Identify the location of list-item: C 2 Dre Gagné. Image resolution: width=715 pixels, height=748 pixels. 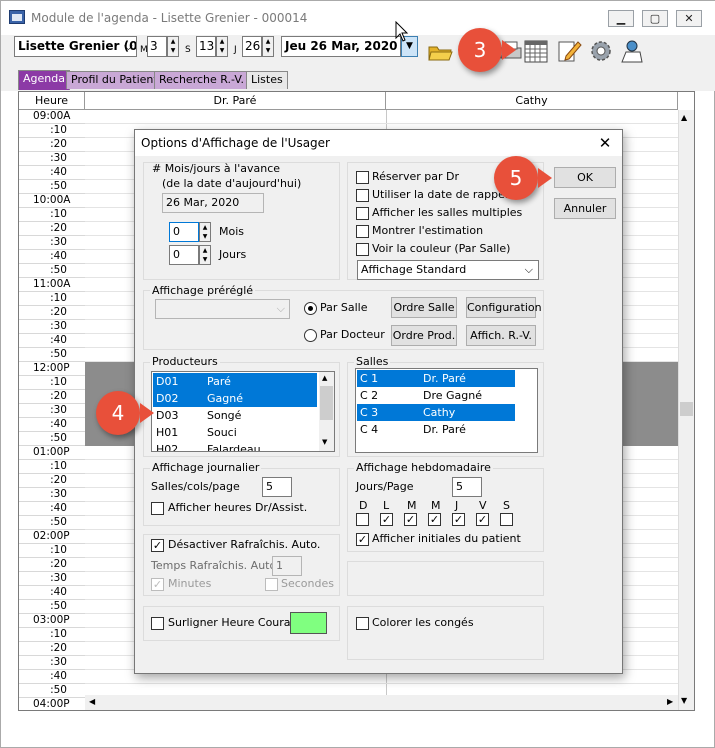
(436, 395).